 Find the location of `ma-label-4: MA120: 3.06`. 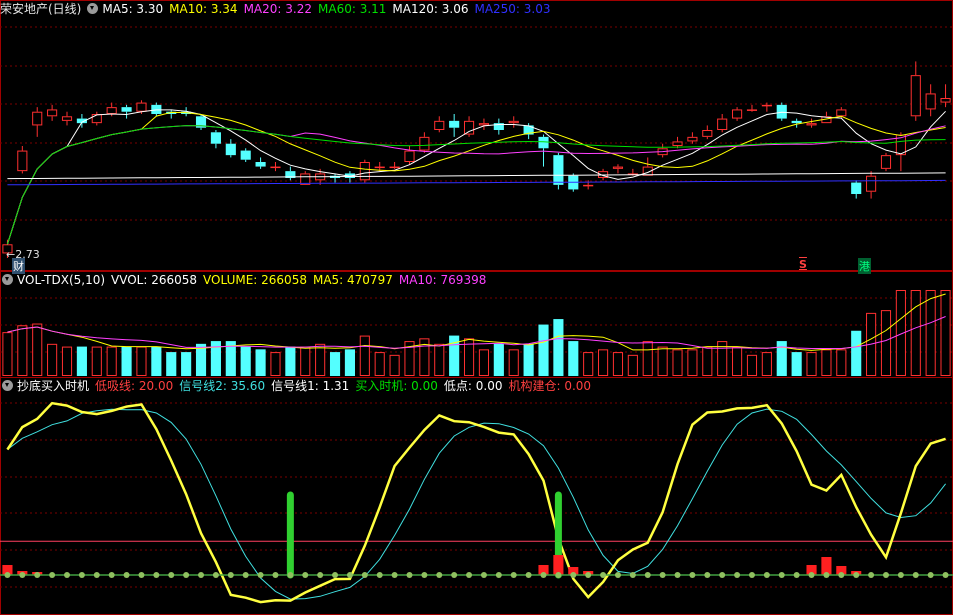

ma-label-4: MA120: 3.06 is located at coordinates (430, 9).